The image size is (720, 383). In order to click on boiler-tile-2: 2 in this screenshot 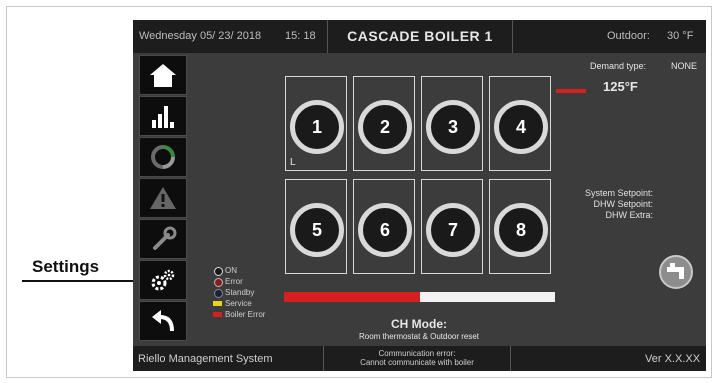, I will do `click(384, 123)`.